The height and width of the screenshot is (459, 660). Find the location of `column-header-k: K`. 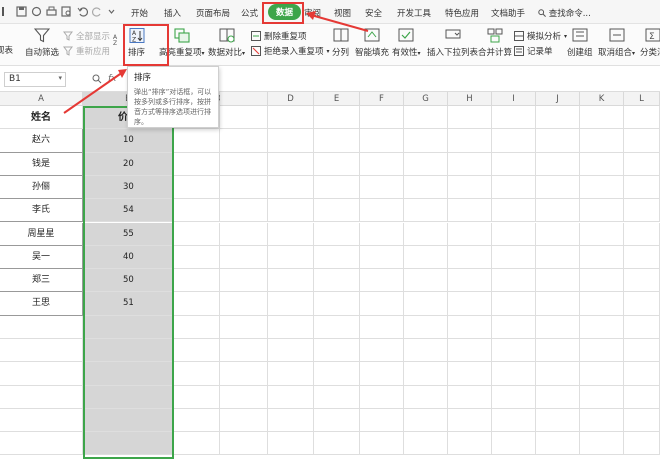

column-header-k: K is located at coordinates (602, 99).